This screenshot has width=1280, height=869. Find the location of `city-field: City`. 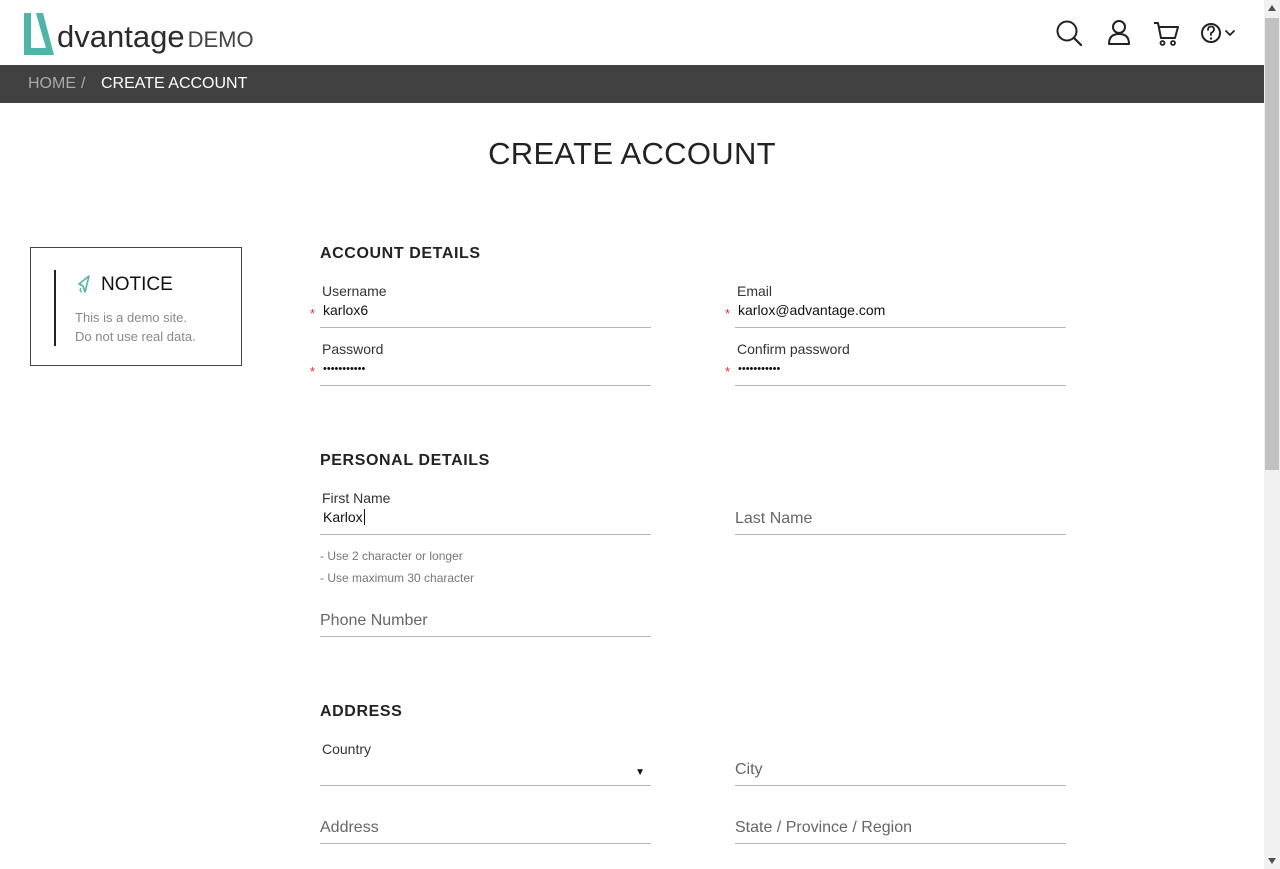

city-field: City is located at coordinates (900, 763).